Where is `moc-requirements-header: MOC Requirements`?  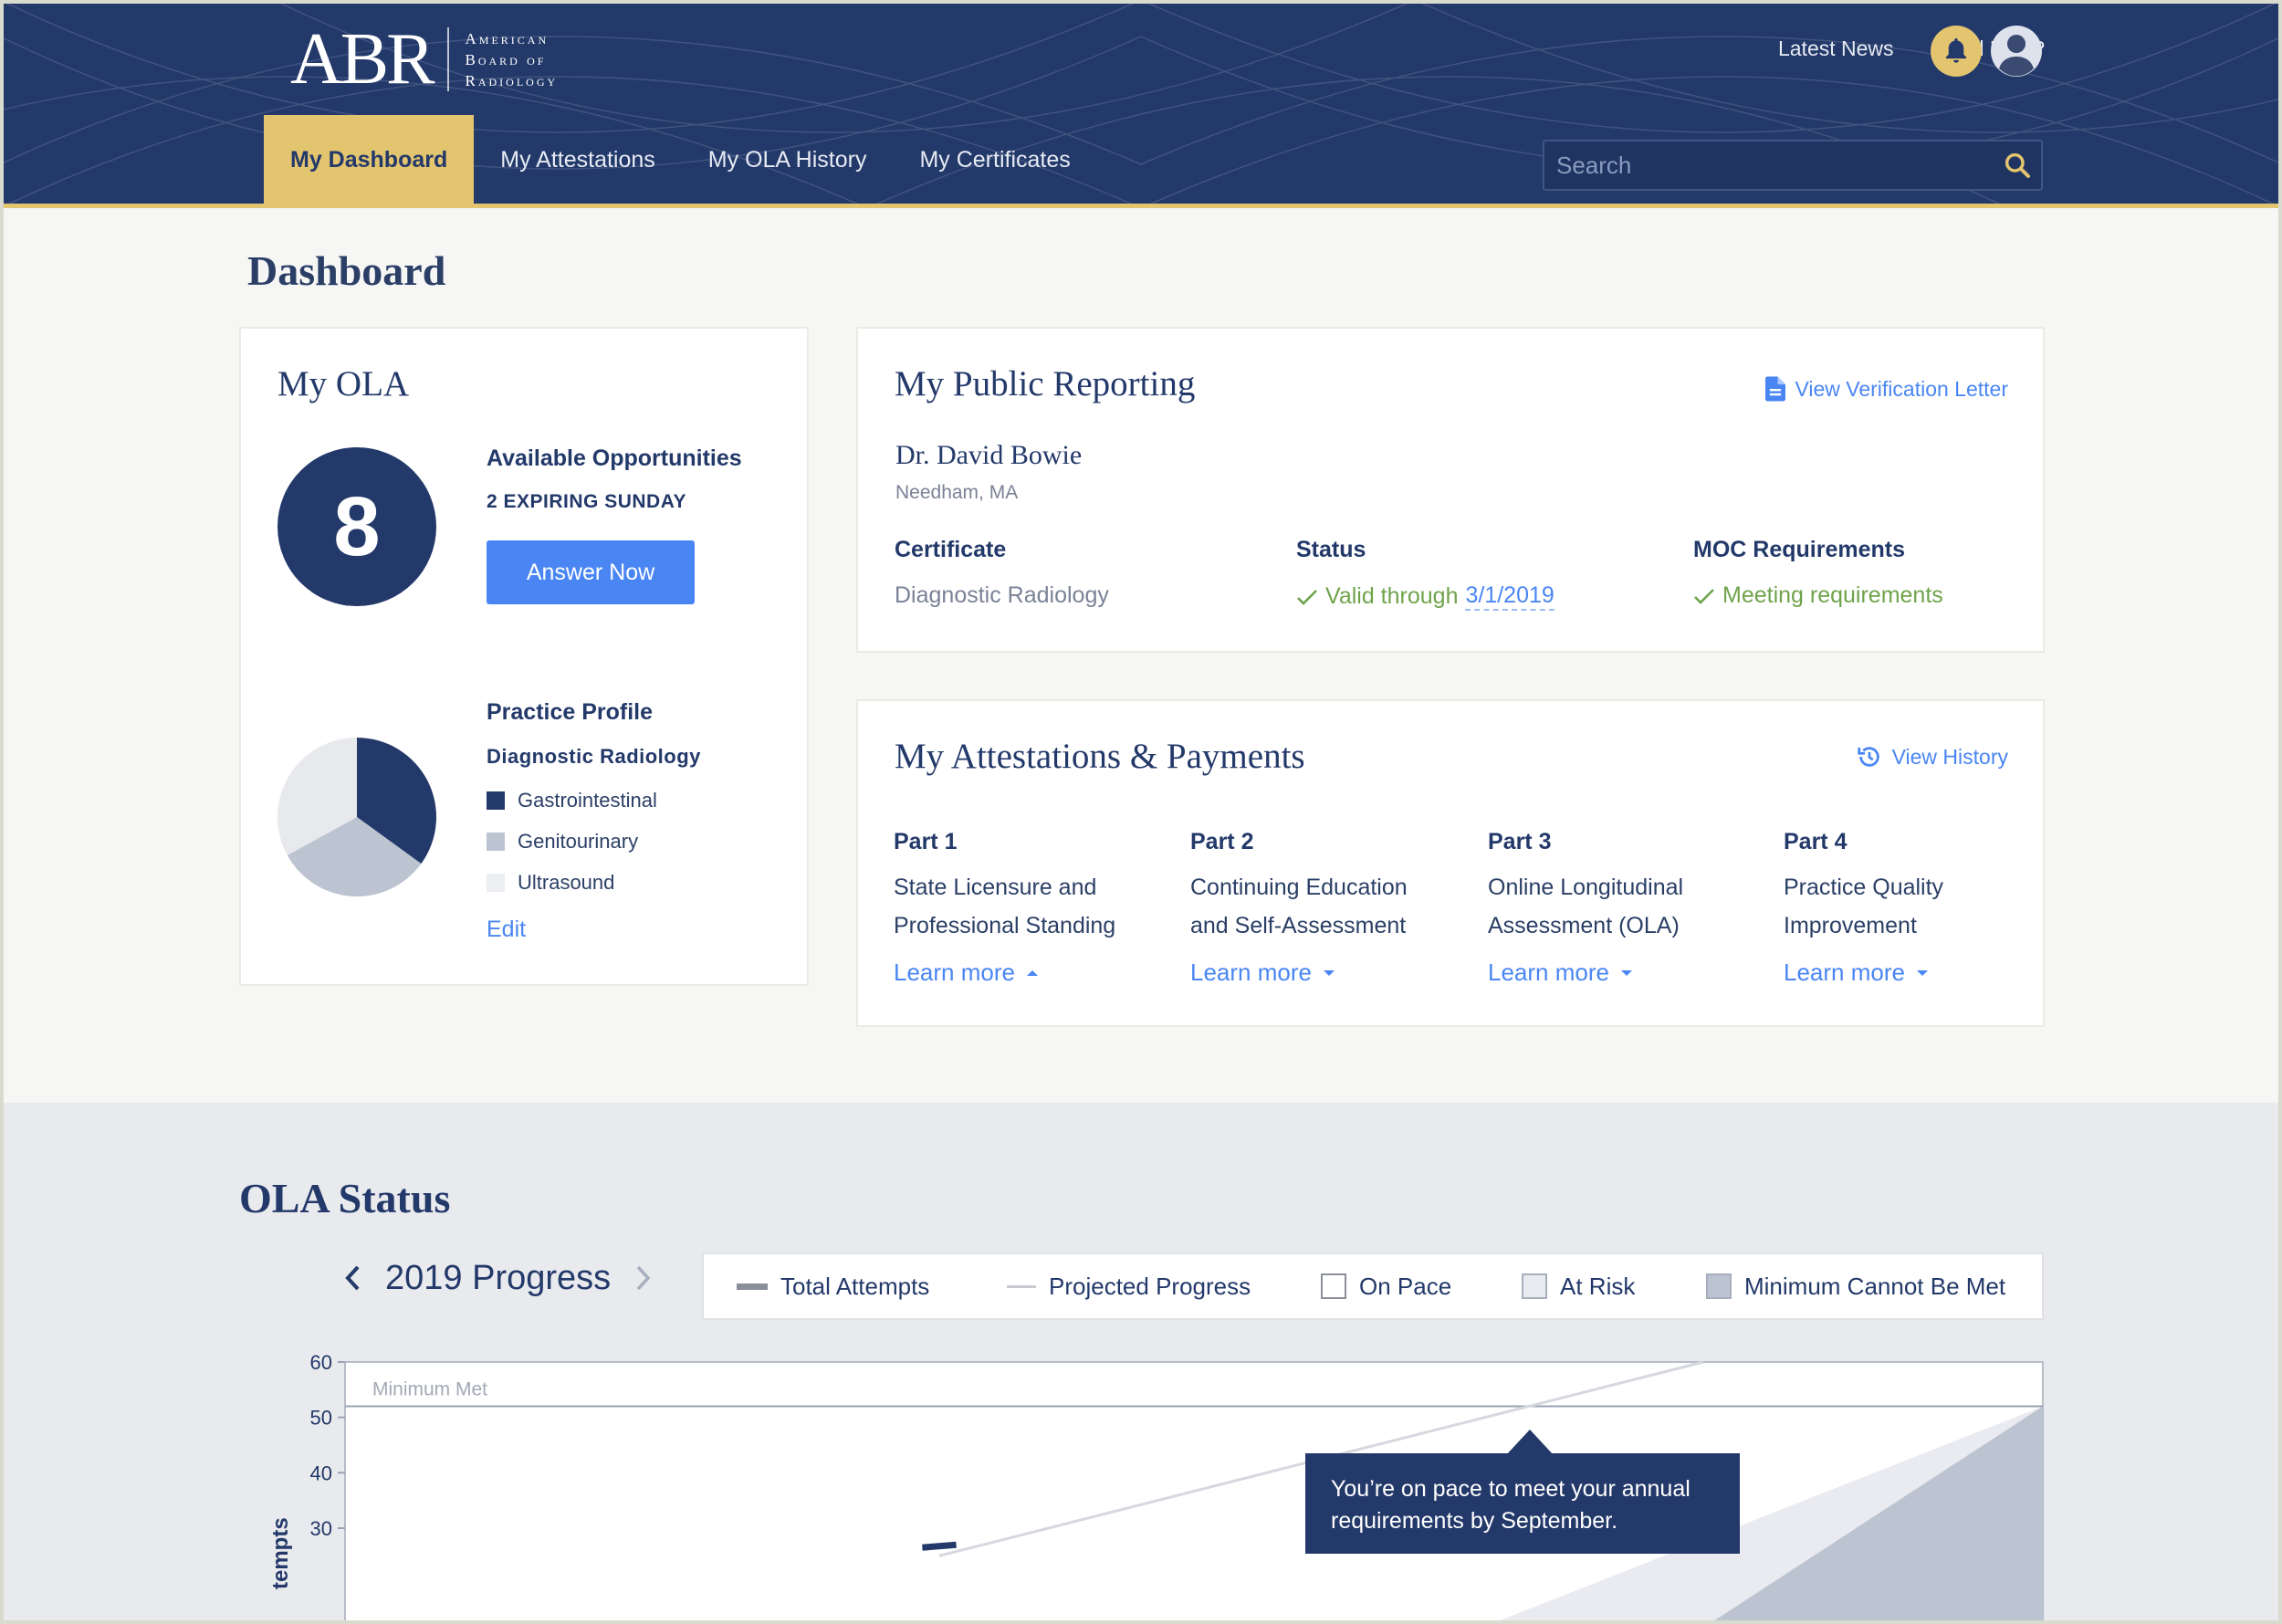
moc-requirements-header: MOC Requirements is located at coordinates (1799, 549).